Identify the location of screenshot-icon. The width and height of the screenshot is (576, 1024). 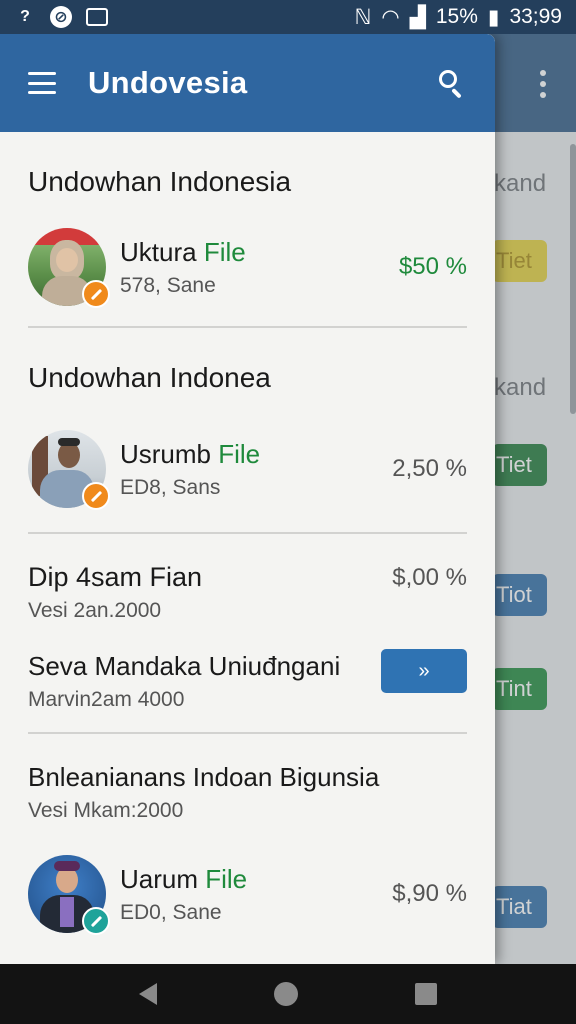
(97, 17).